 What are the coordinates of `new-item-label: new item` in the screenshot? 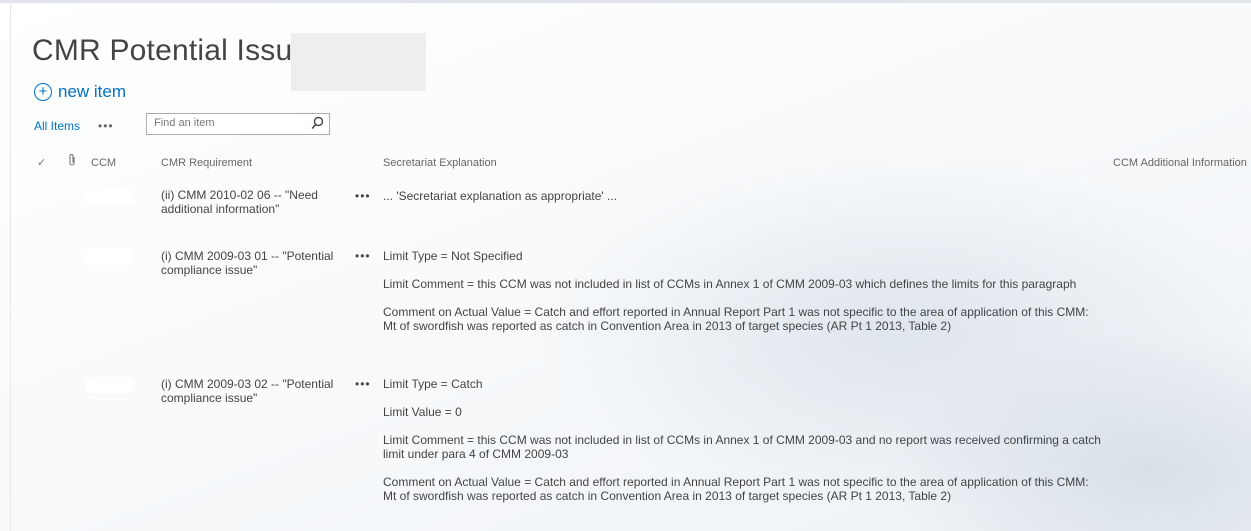 It's located at (92, 91).